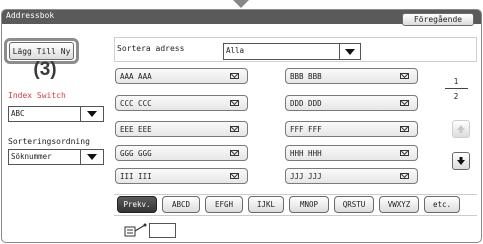 This screenshot has width=483, height=244. Describe the element at coordinates (162, 230) in the screenshot. I see `search-input` at that location.